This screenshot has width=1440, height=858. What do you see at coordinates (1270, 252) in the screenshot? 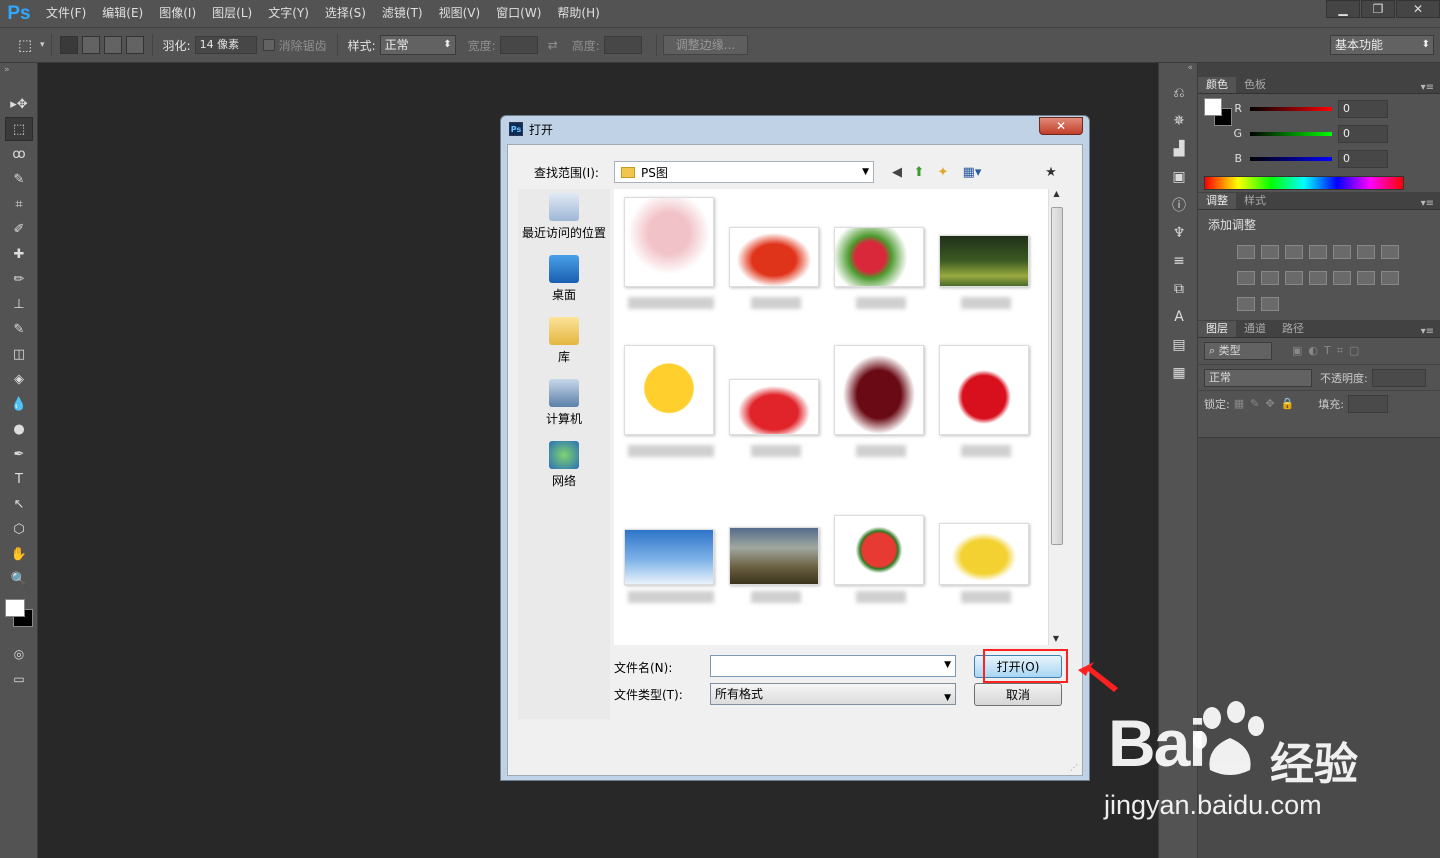
I see `levels-icon` at bounding box center [1270, 252].